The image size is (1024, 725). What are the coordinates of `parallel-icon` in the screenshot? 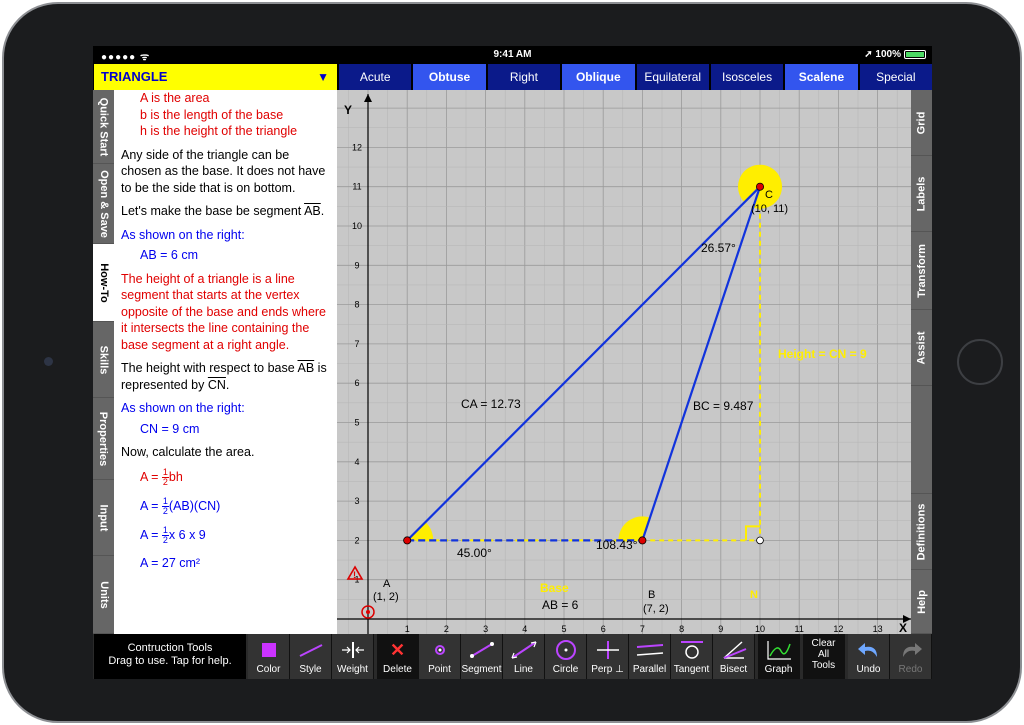 It's located at (649, 650).